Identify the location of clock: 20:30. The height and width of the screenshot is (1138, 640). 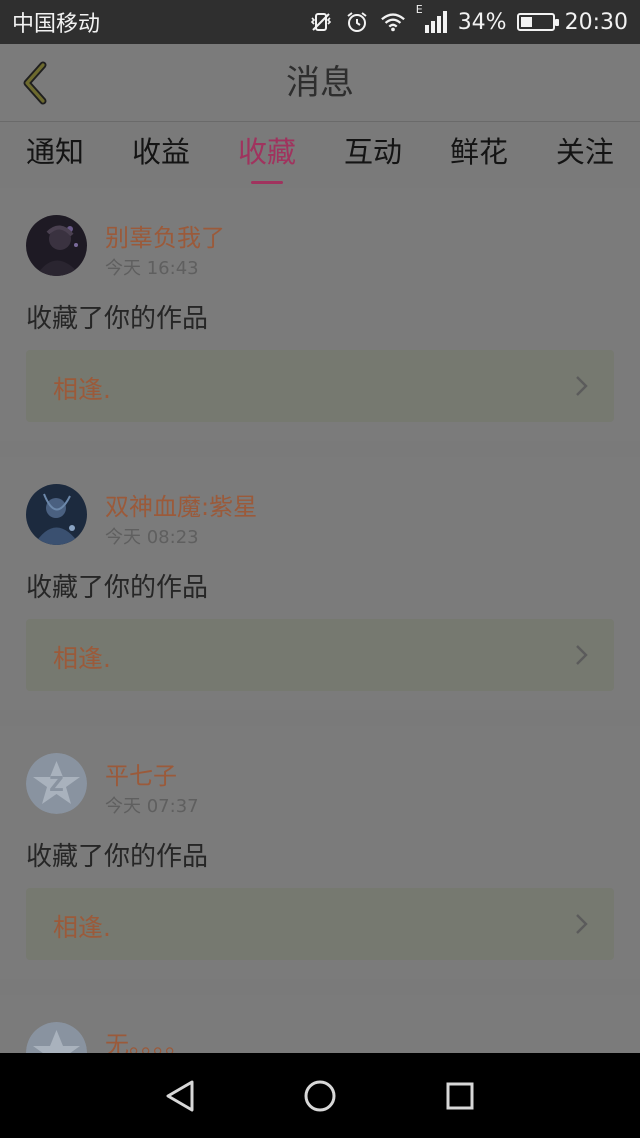
(596, 22).